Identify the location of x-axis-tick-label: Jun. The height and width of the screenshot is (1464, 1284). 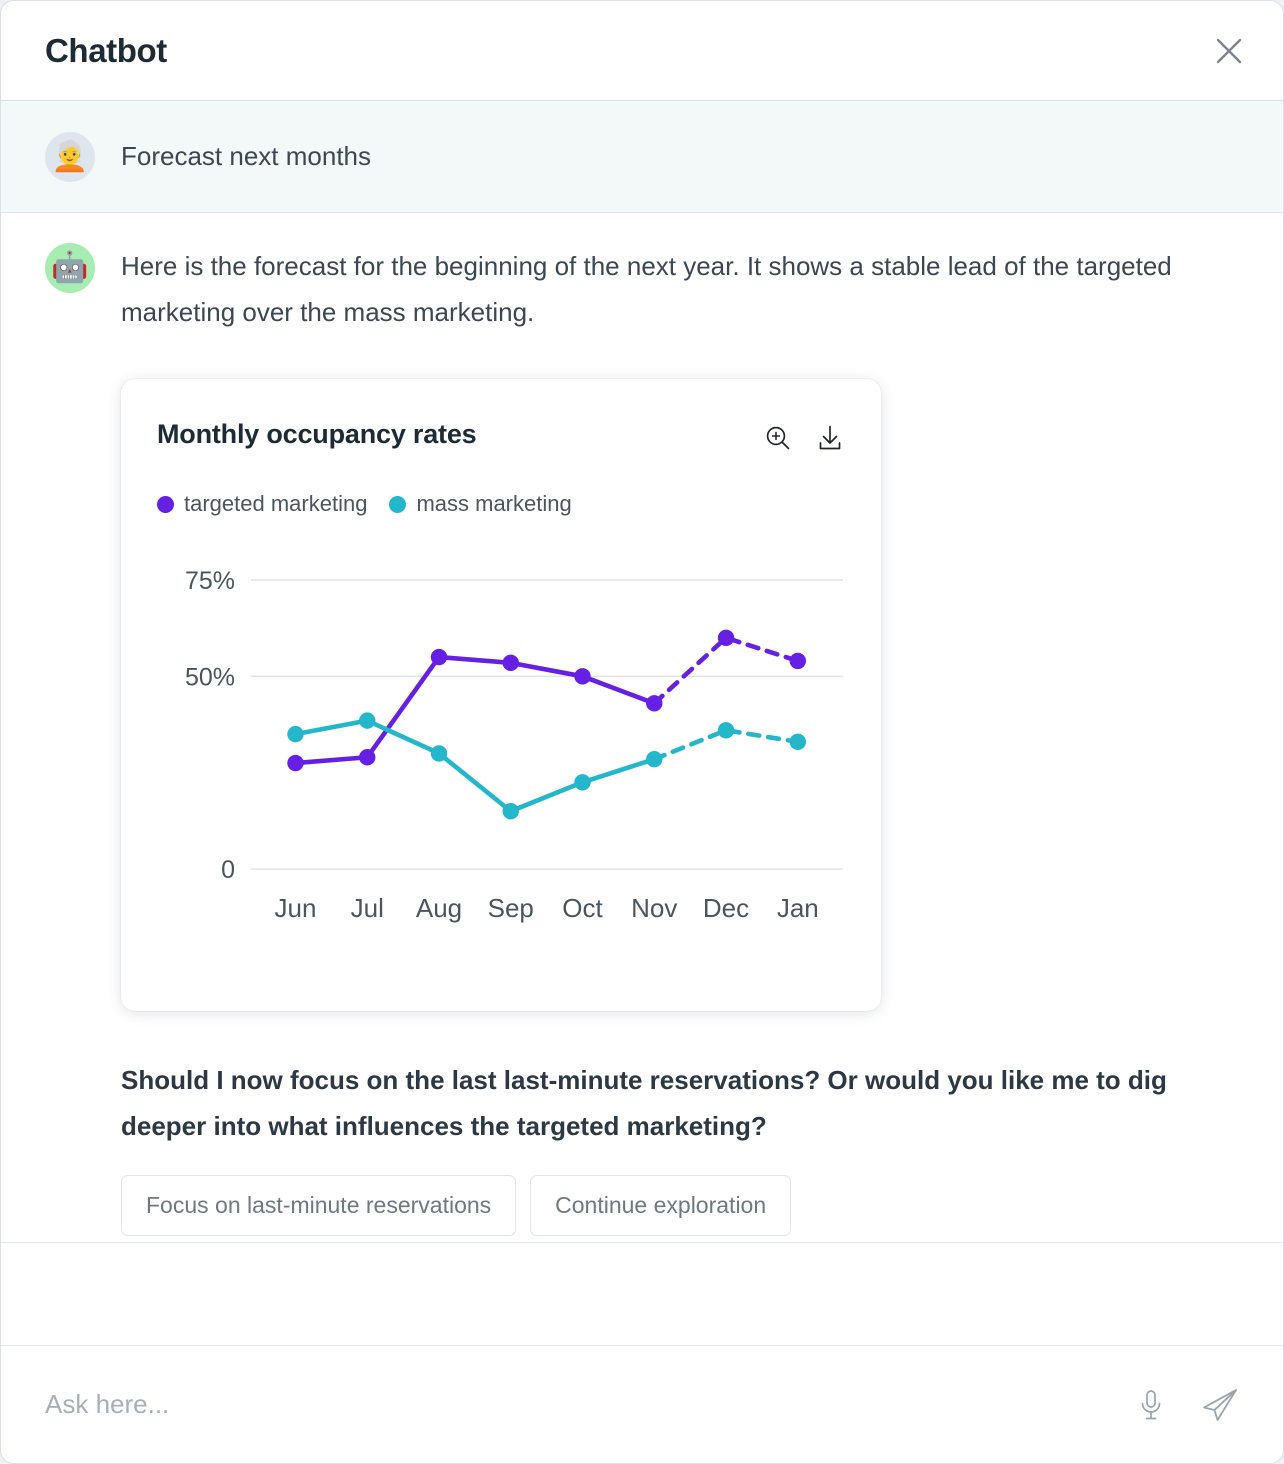
(296, 908).